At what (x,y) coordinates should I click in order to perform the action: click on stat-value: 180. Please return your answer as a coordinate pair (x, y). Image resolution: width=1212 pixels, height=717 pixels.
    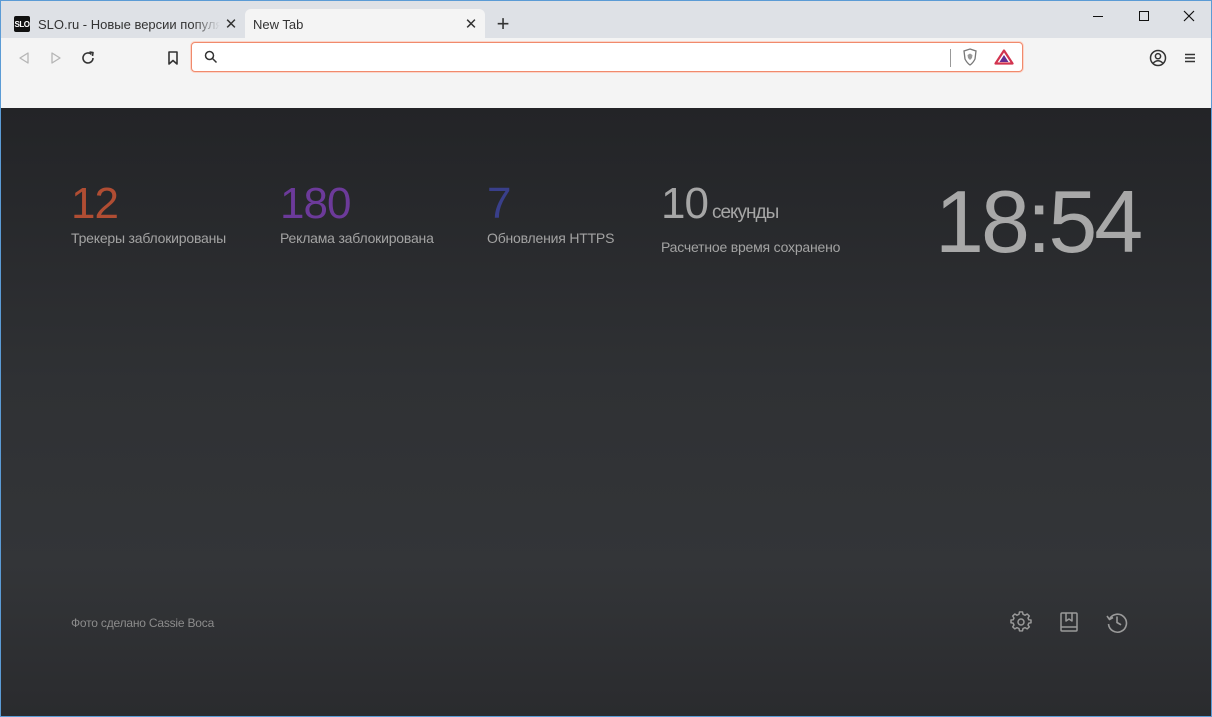
    Looking at the image, I should click on (315, 203).